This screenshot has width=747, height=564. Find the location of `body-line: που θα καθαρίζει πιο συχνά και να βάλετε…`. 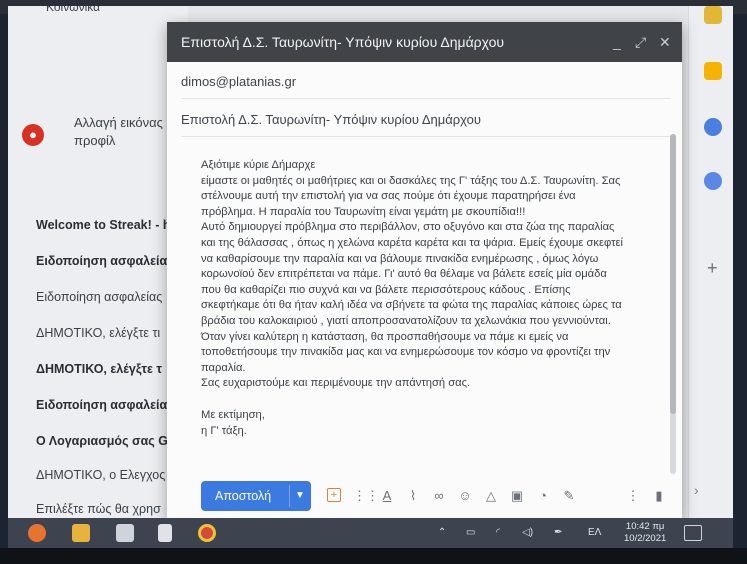

body-line: που θα καθαρίζει πιο συχνά και να βάλετε… is located at coordinates (386, 289).